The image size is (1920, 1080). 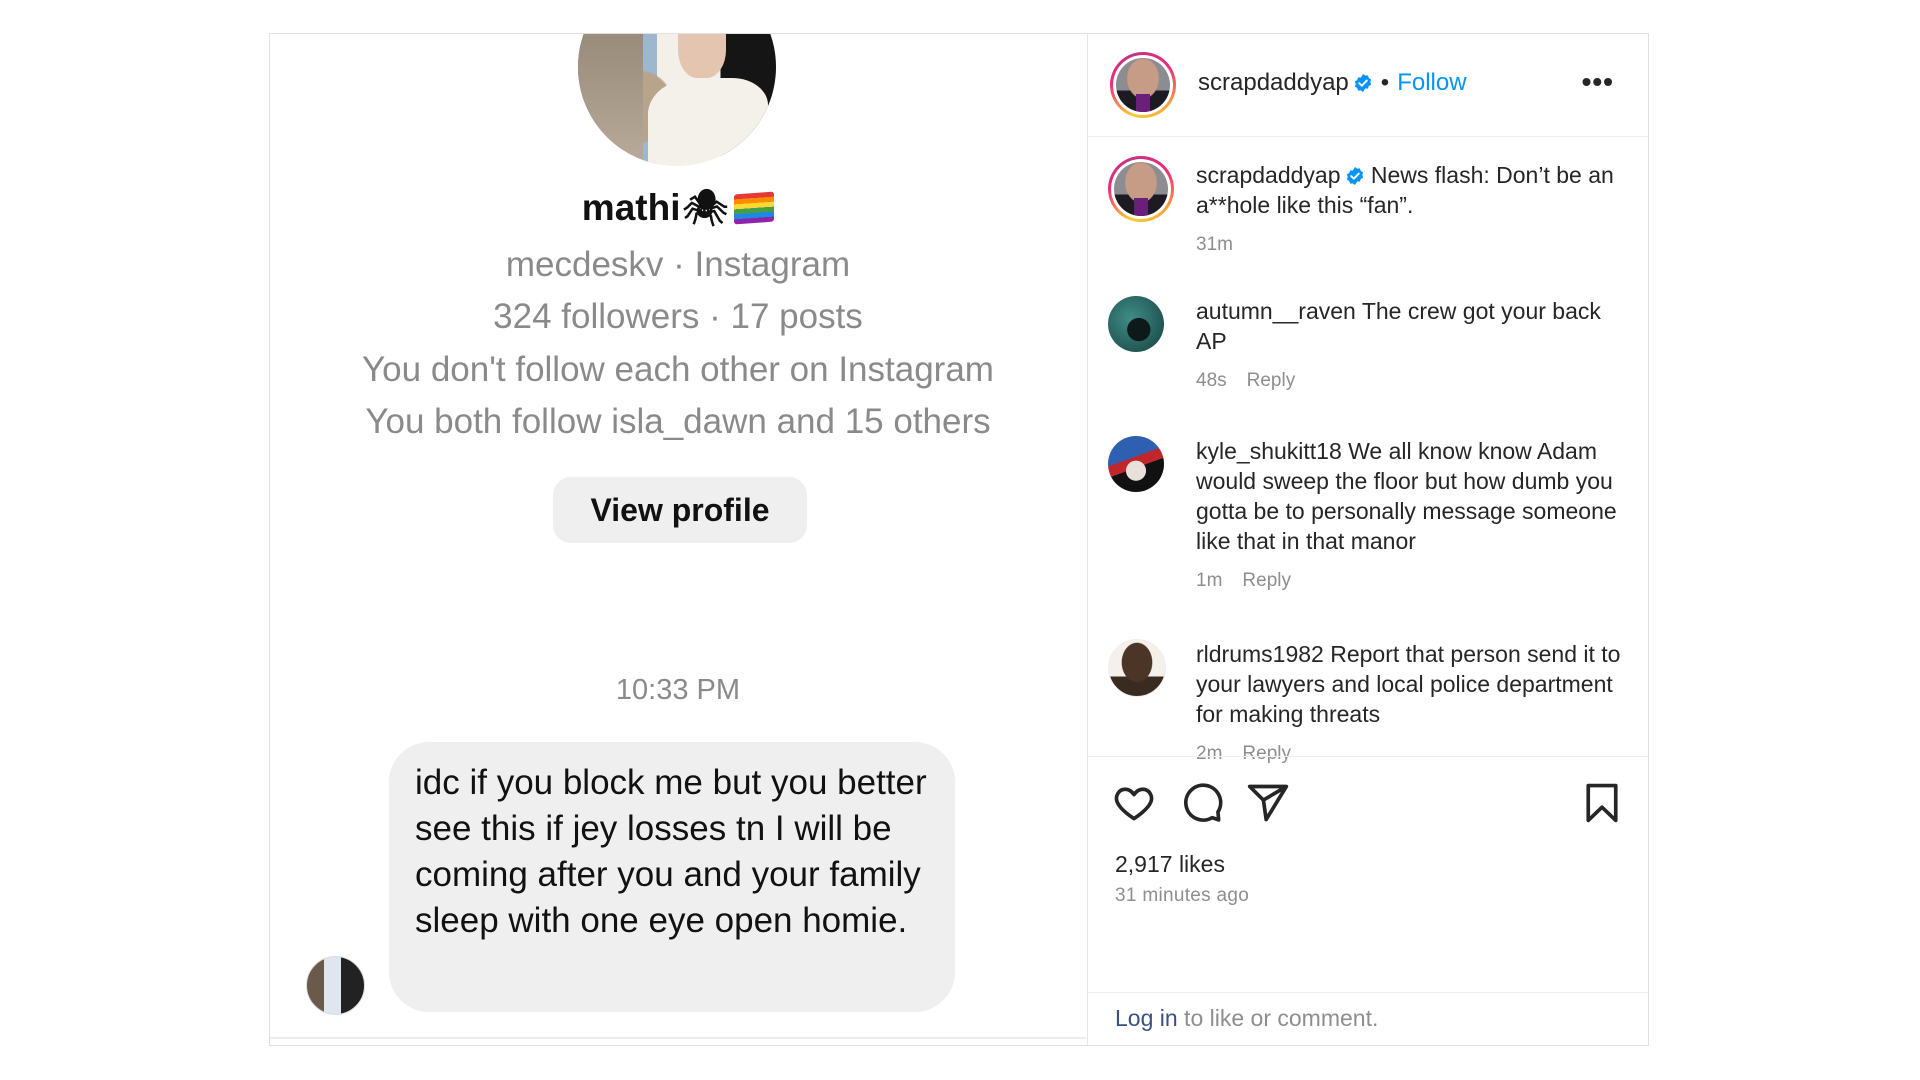 I want to click on share-send-icon, so click(x=1268, y=803).